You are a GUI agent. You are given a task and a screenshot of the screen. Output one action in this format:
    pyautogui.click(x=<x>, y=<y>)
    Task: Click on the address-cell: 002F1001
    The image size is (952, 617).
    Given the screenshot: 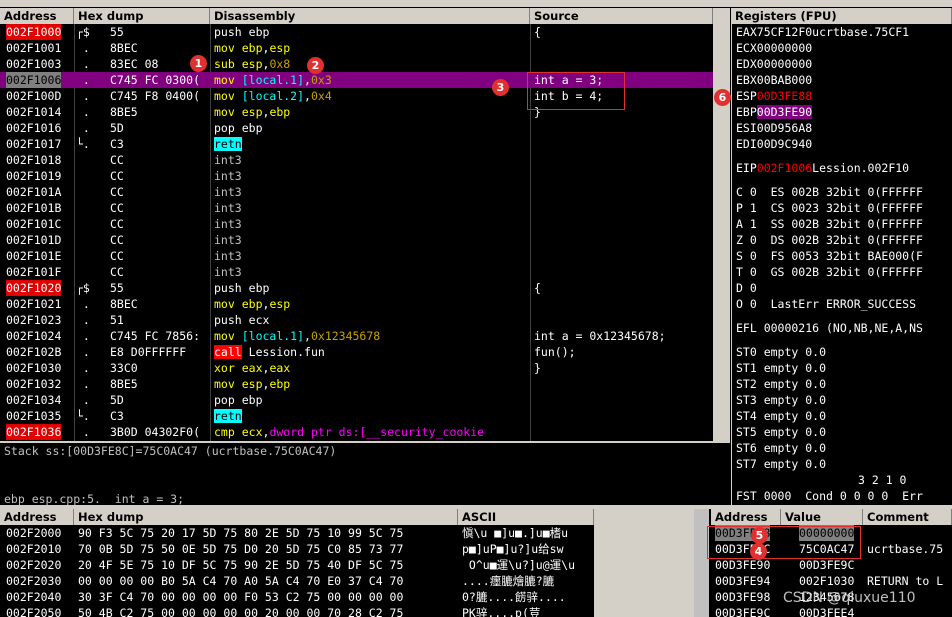 What is the action you would take?
    pyautogui.click(x=33, y=48)
    